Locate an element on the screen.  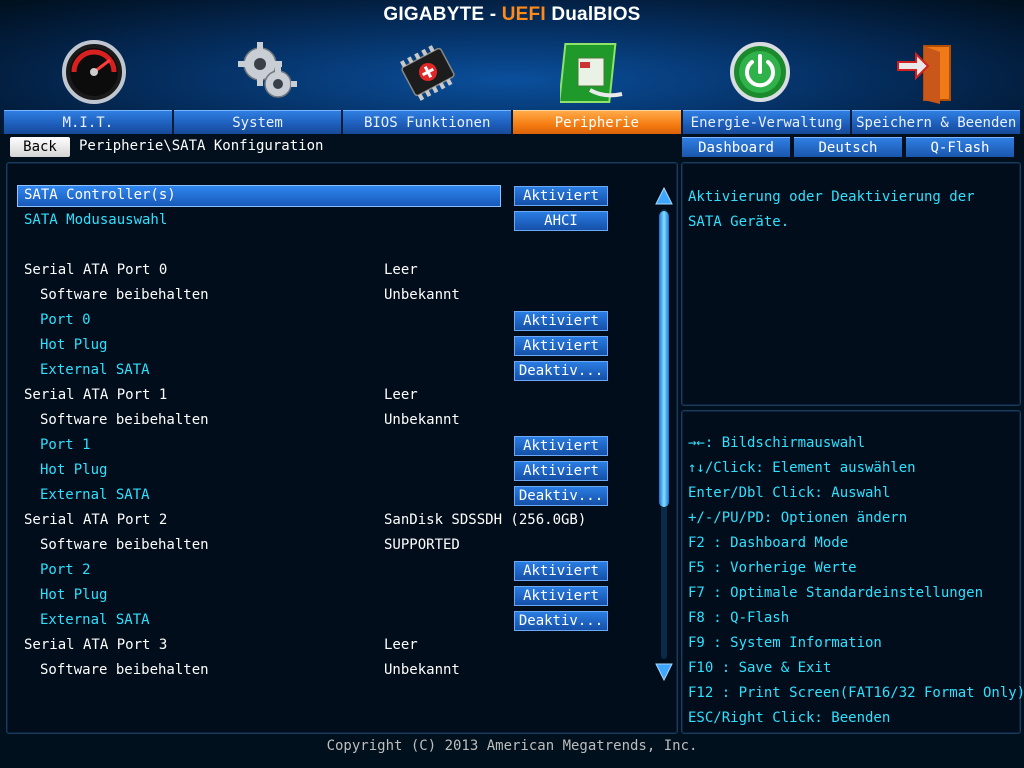
title-accent: UEFI is located at coordinates (523, 14).